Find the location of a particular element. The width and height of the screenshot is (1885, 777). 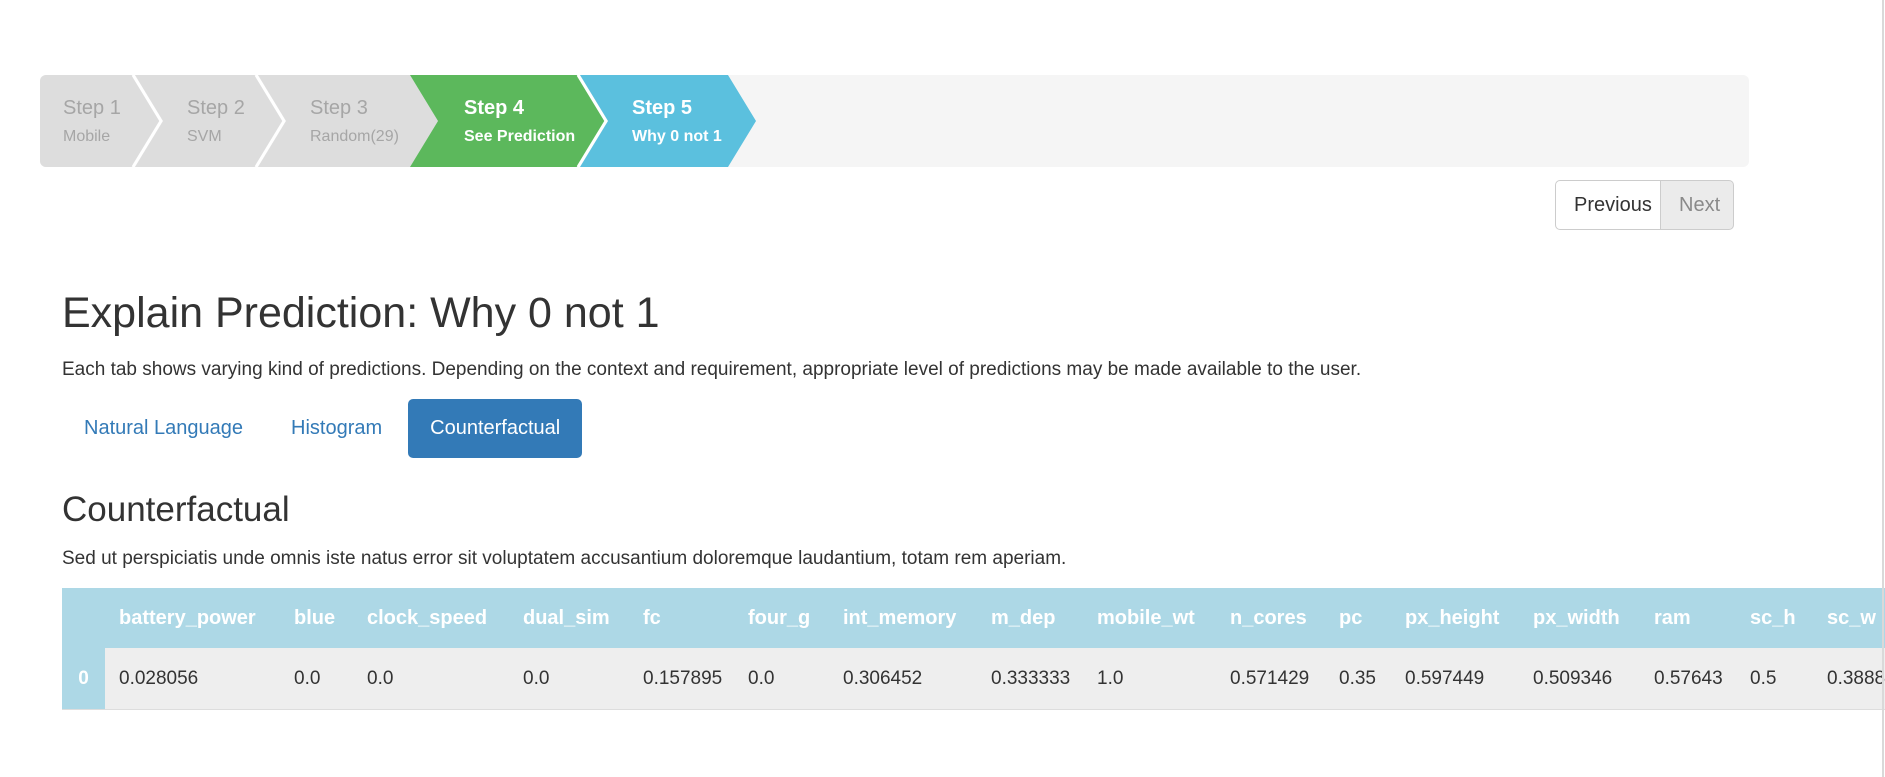

table-cell: 0.5 is located at coordinates (1774, 679).